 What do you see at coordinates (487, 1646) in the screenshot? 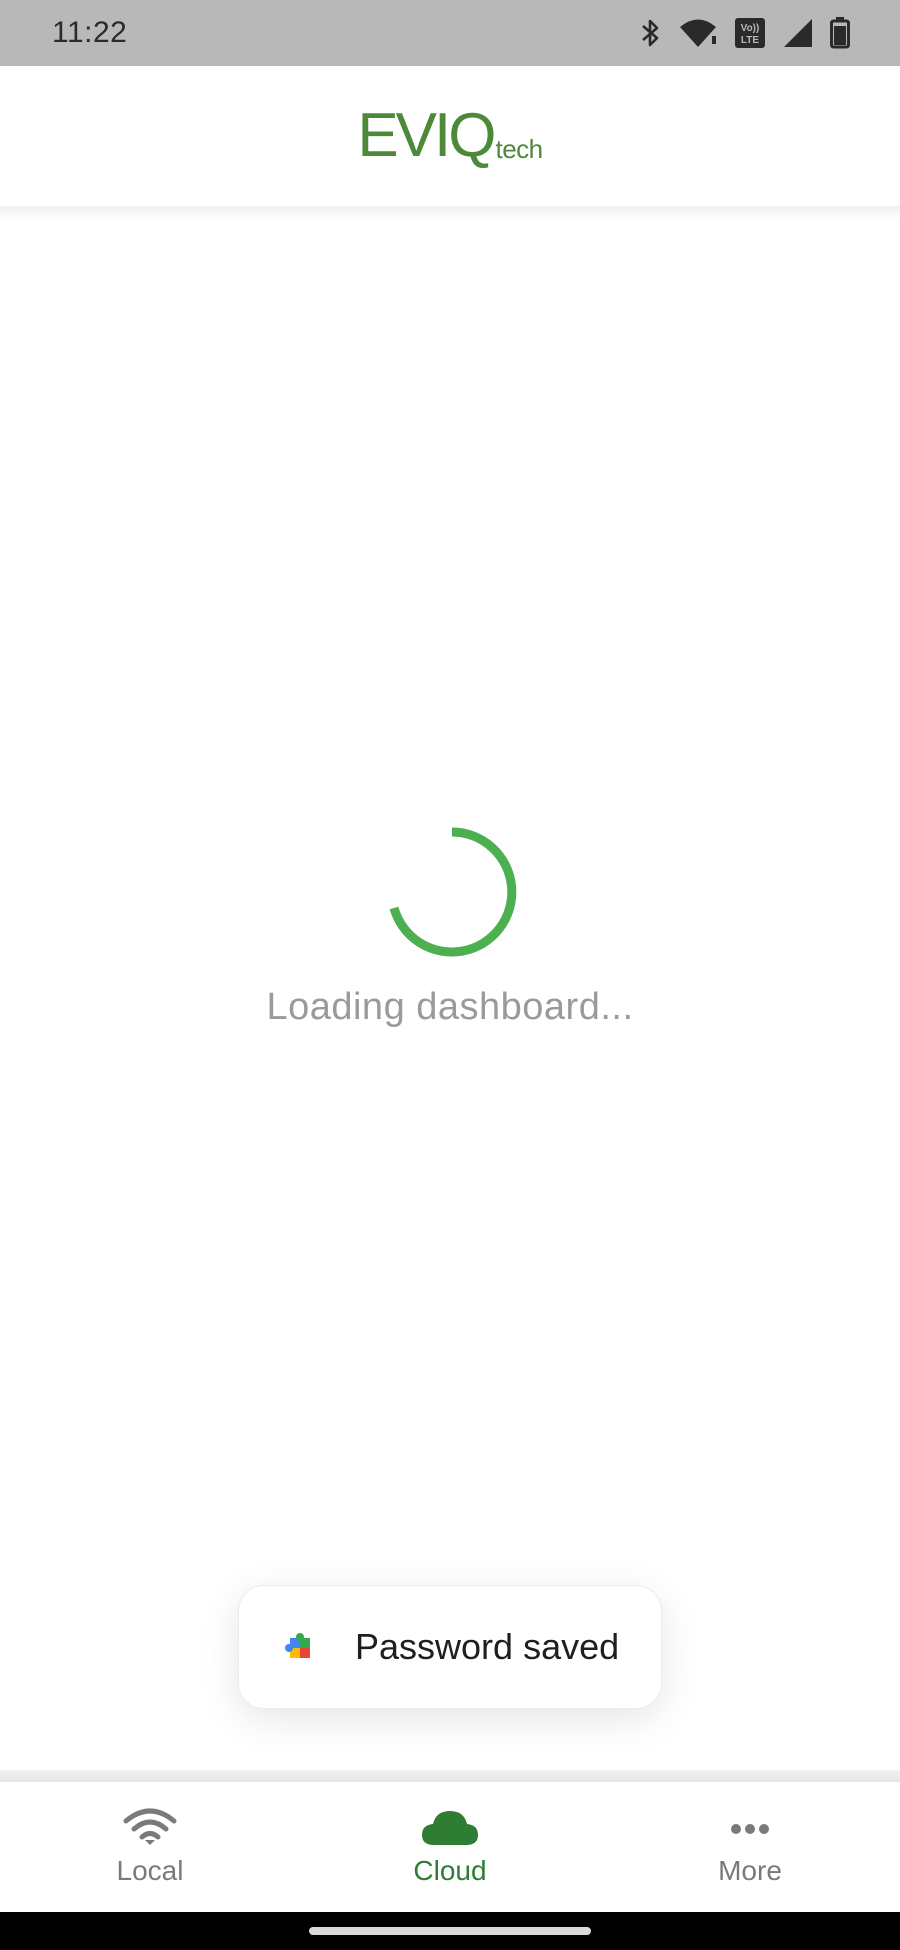
I see `toast-message: Password saved` at bounding box center [487, 1646].